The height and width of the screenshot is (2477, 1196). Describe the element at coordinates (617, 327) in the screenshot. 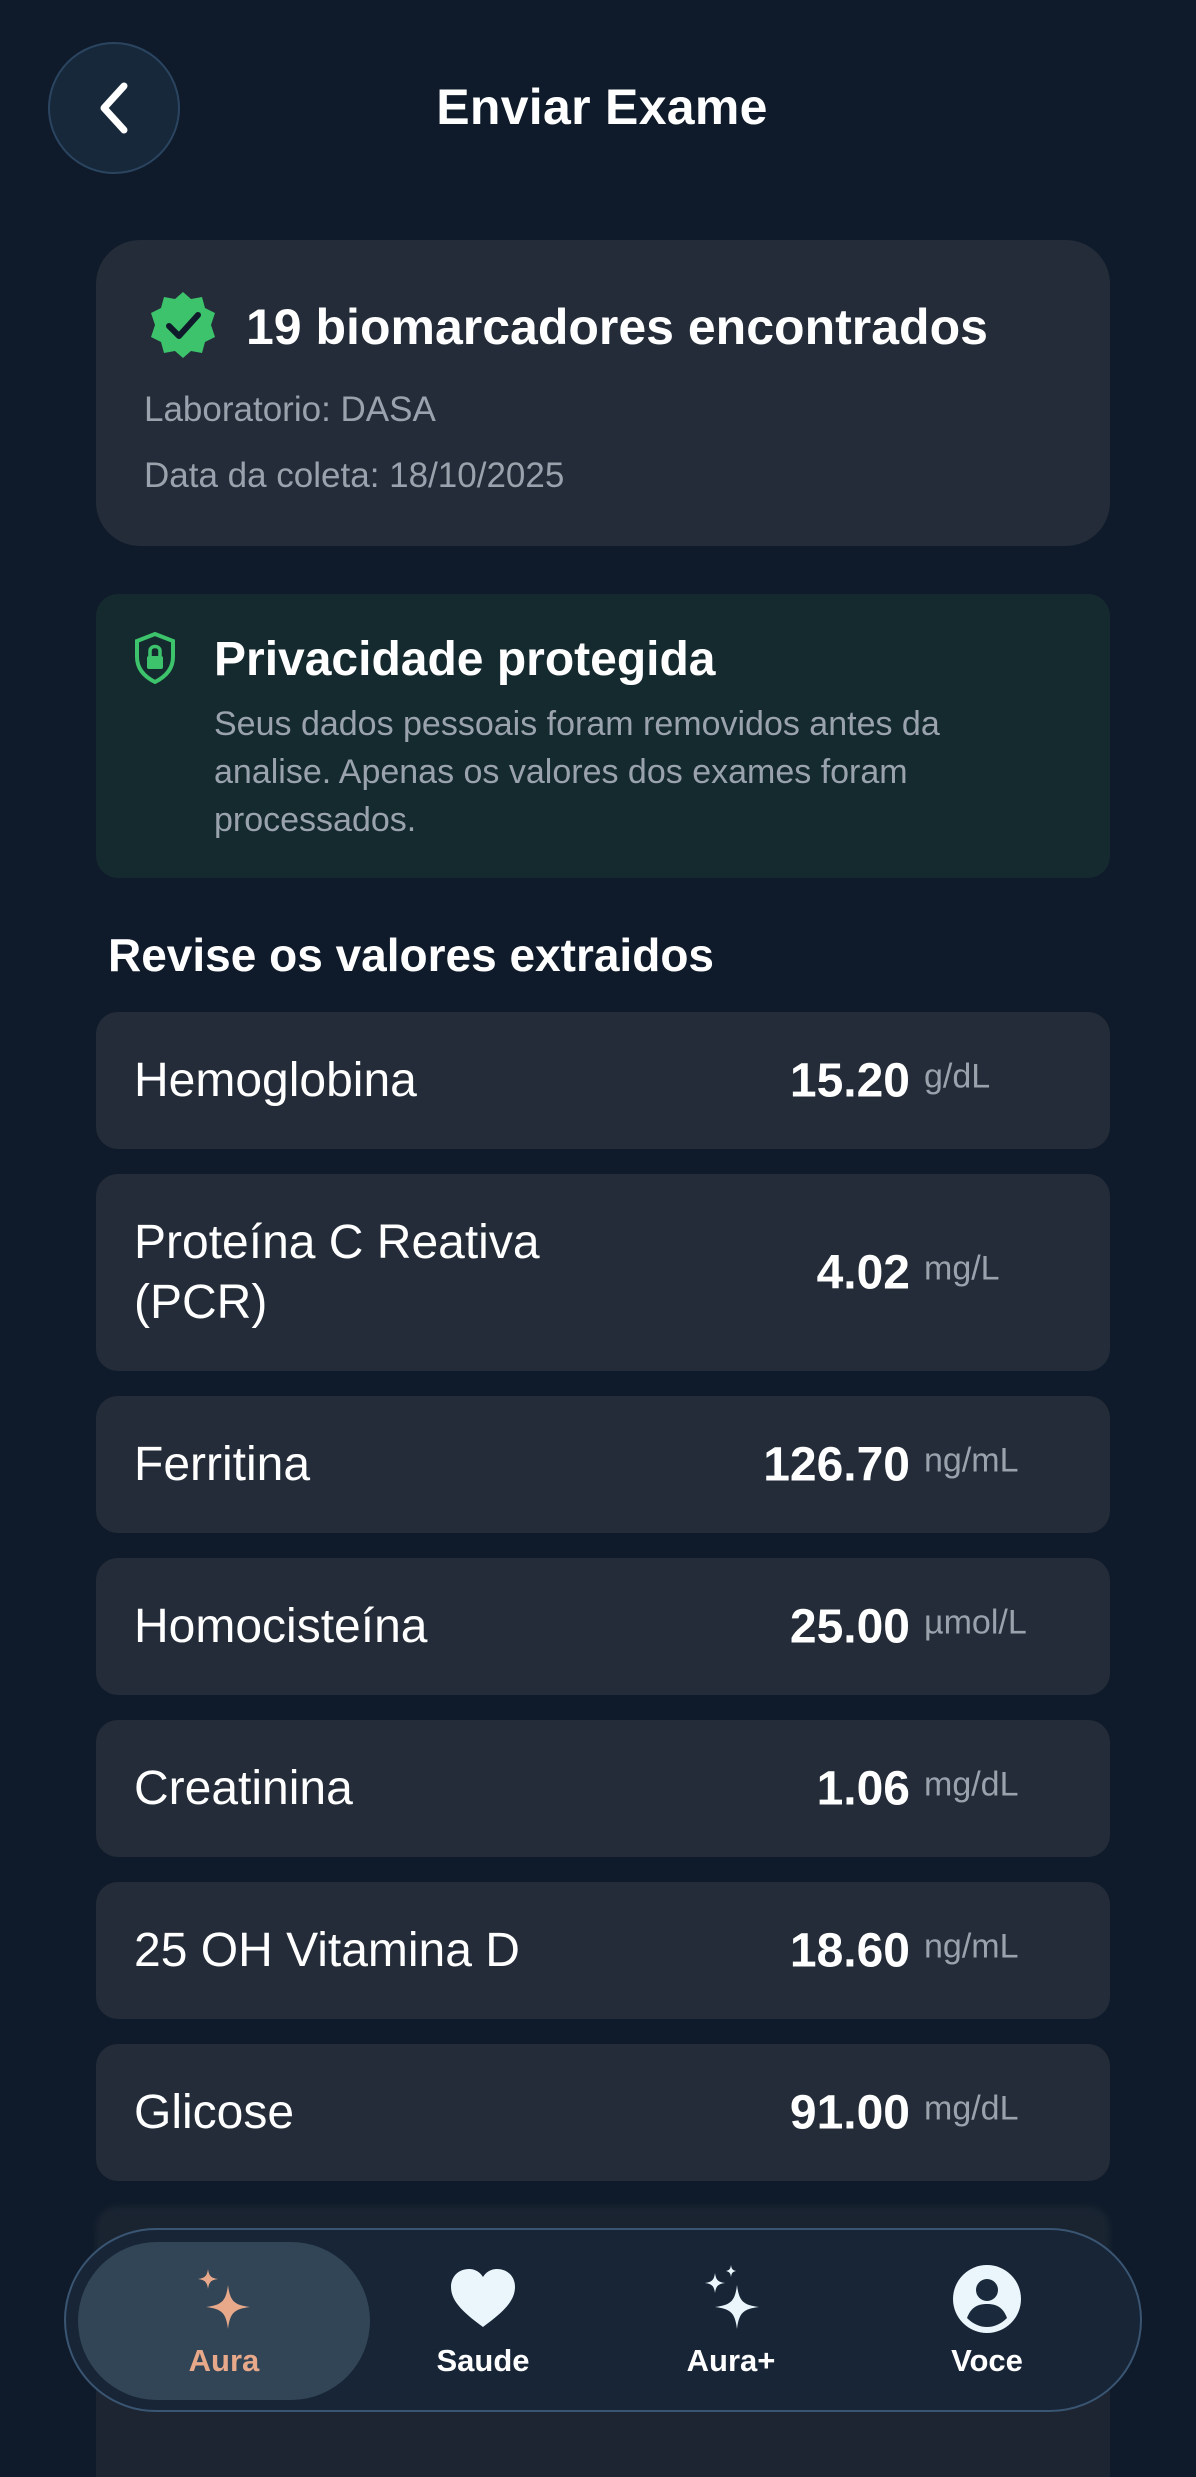

I see `biomarkers-count: 19 biomarcadores encontrados` at that location.